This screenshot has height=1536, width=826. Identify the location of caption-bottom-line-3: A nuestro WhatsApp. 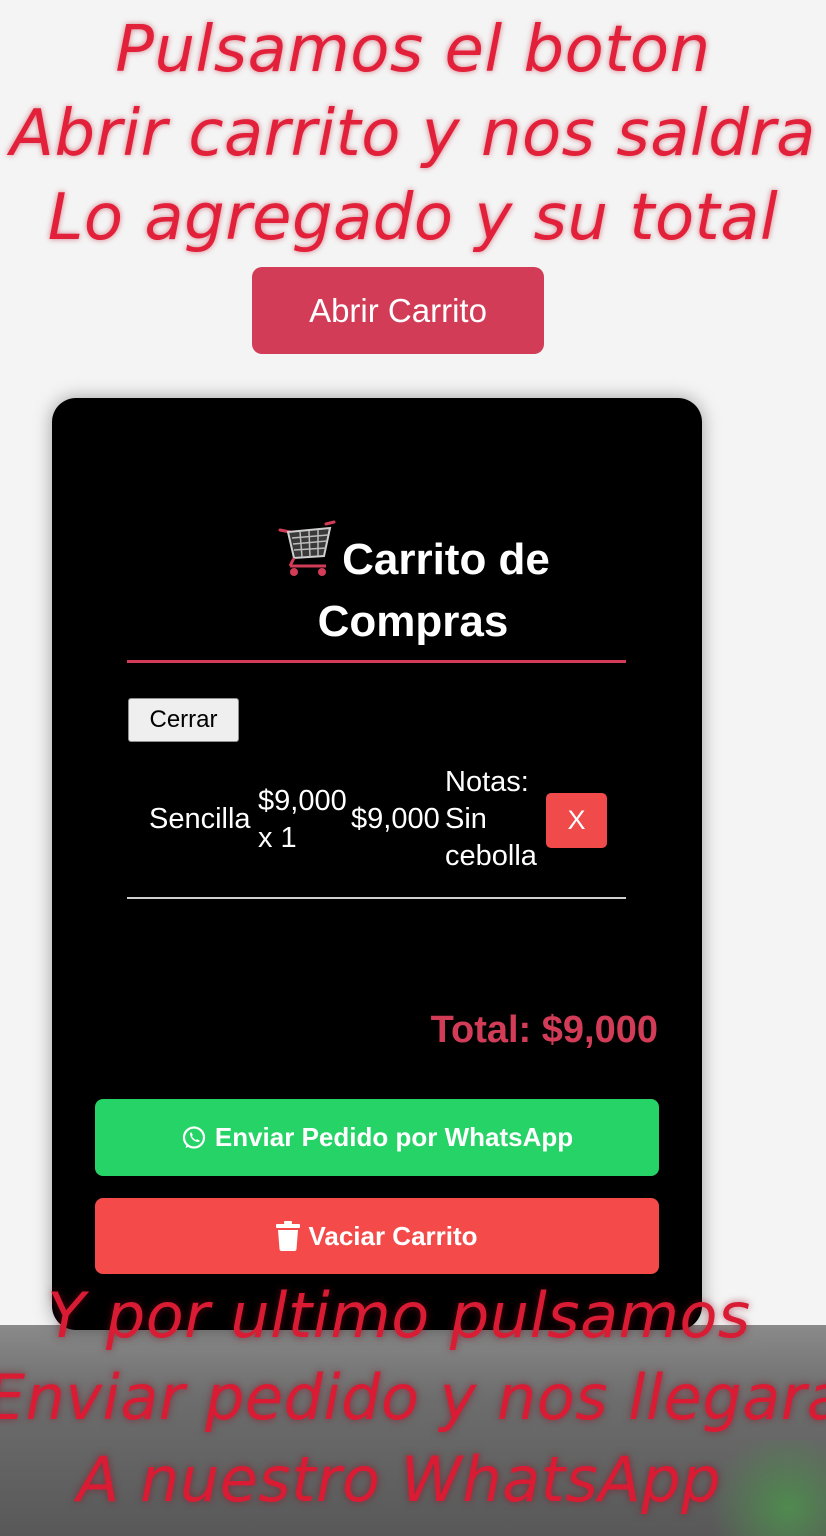
(399, 1479).